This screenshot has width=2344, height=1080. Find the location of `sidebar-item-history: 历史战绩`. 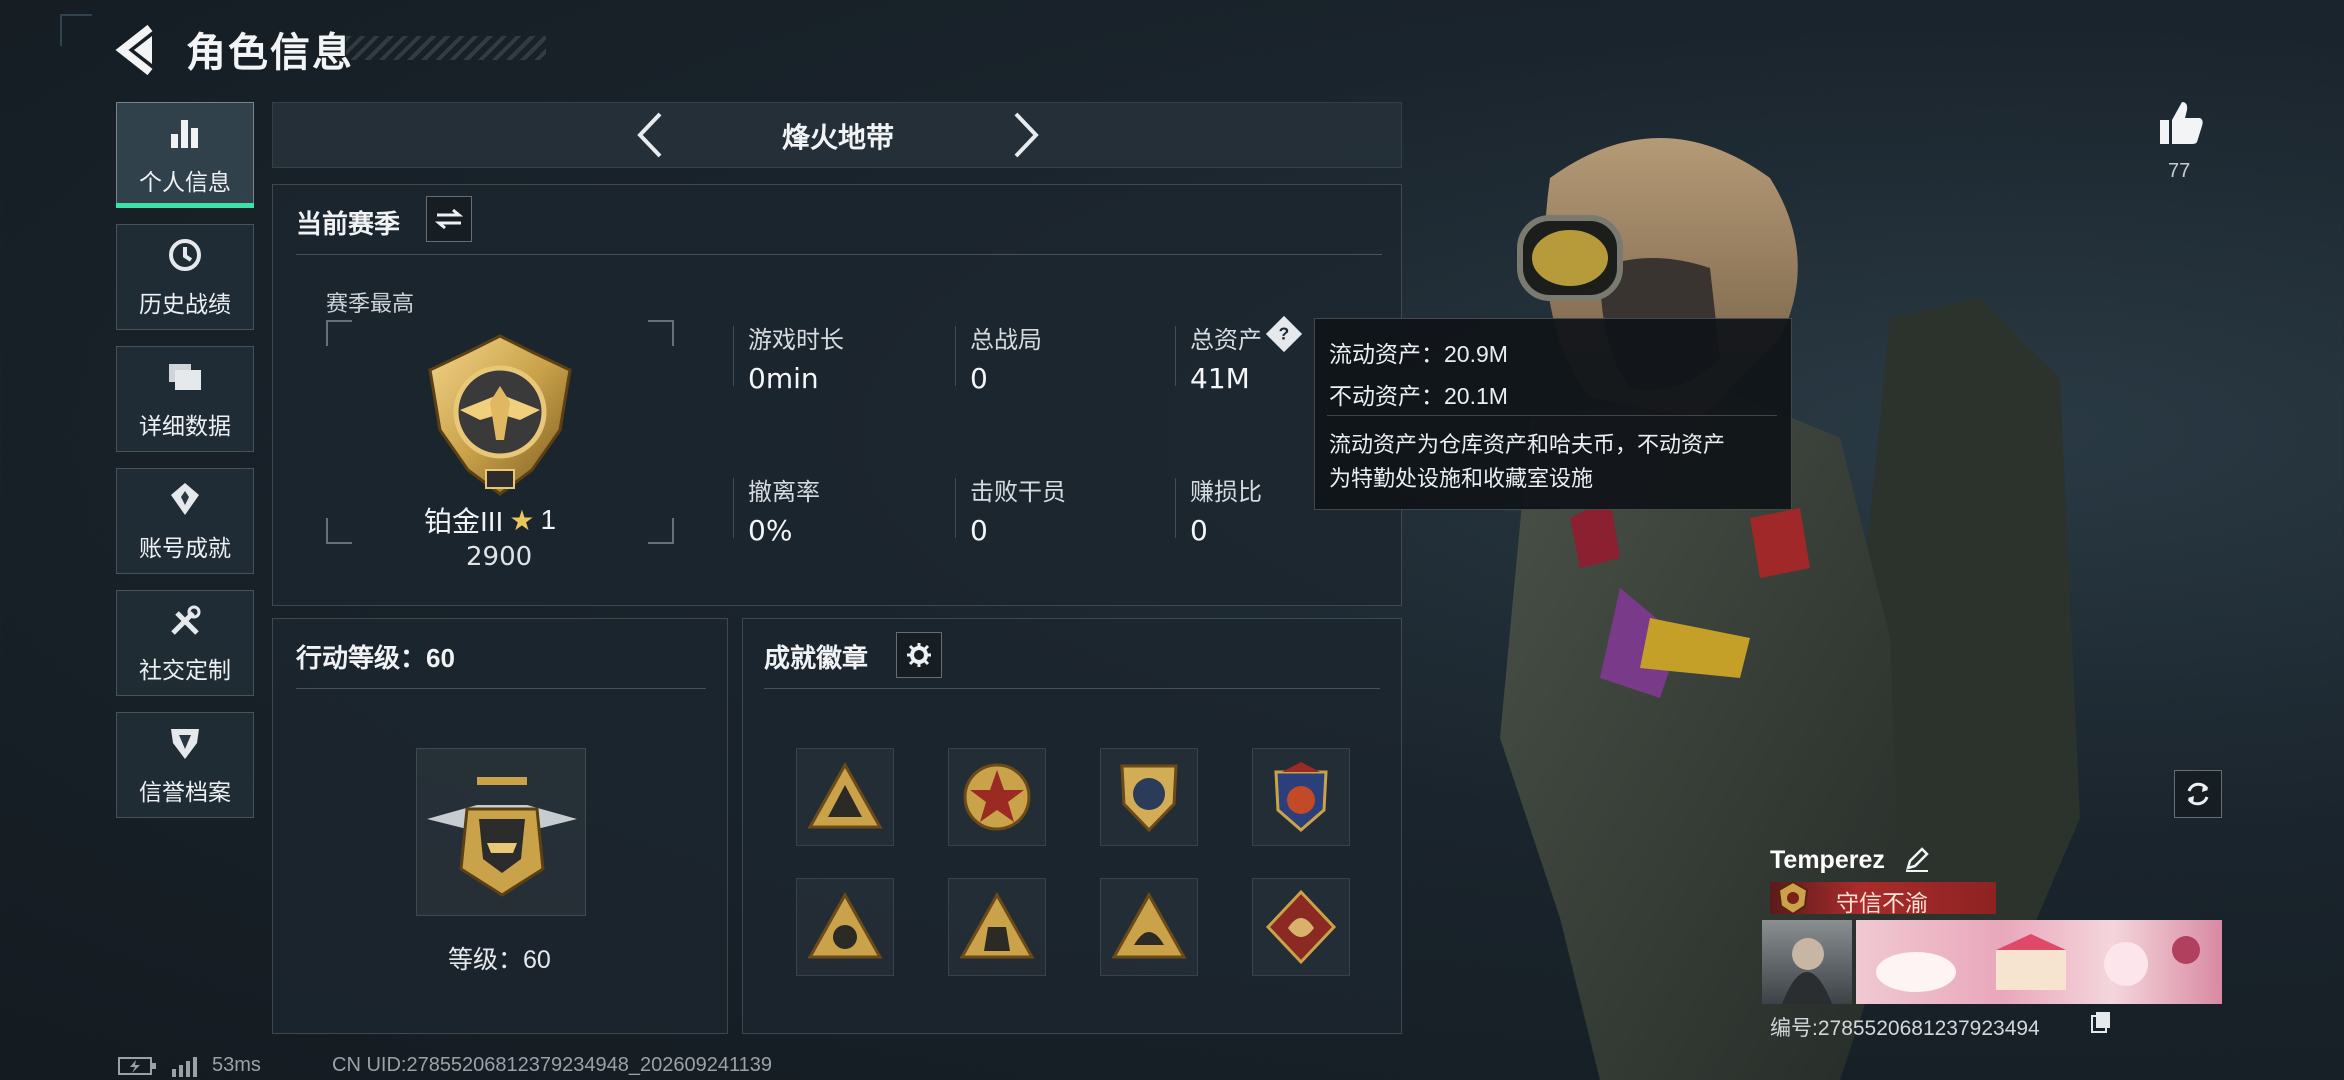

sidebar-item-history: 历史战绩 is located at coordinates (185, 277).